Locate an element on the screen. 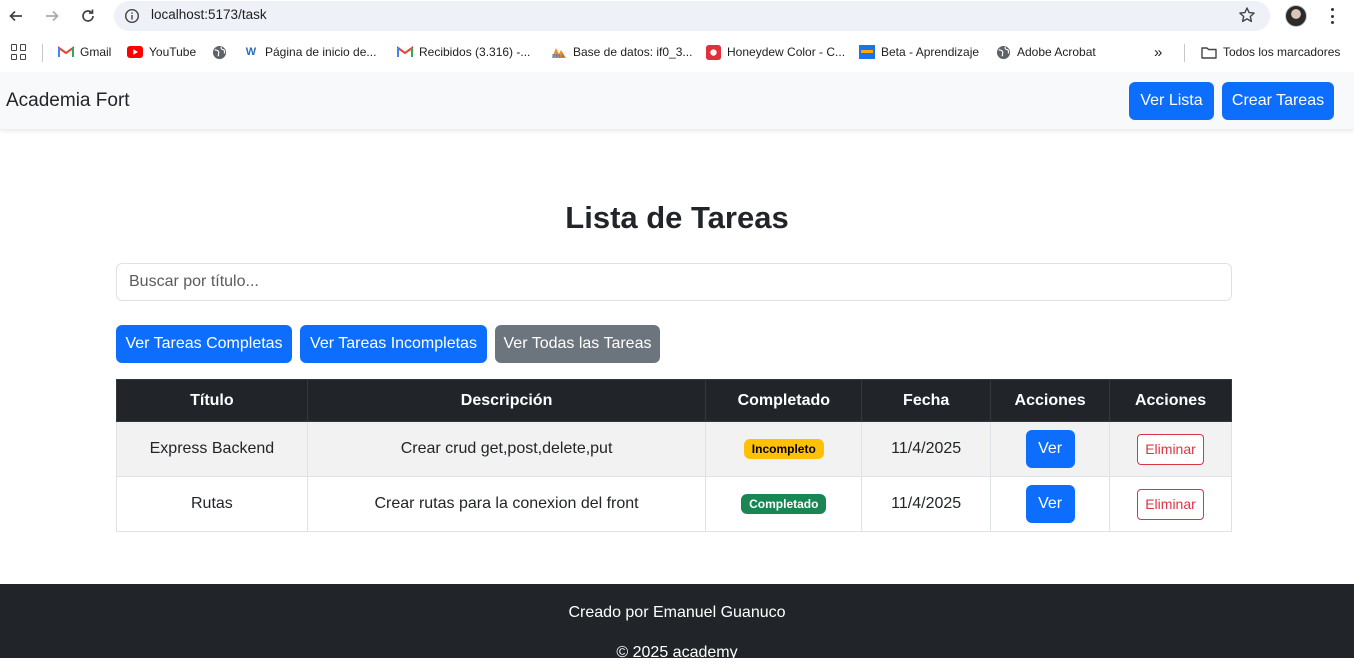  bookmarks-overflow-icon: » is located at coordinates (1158, 52).